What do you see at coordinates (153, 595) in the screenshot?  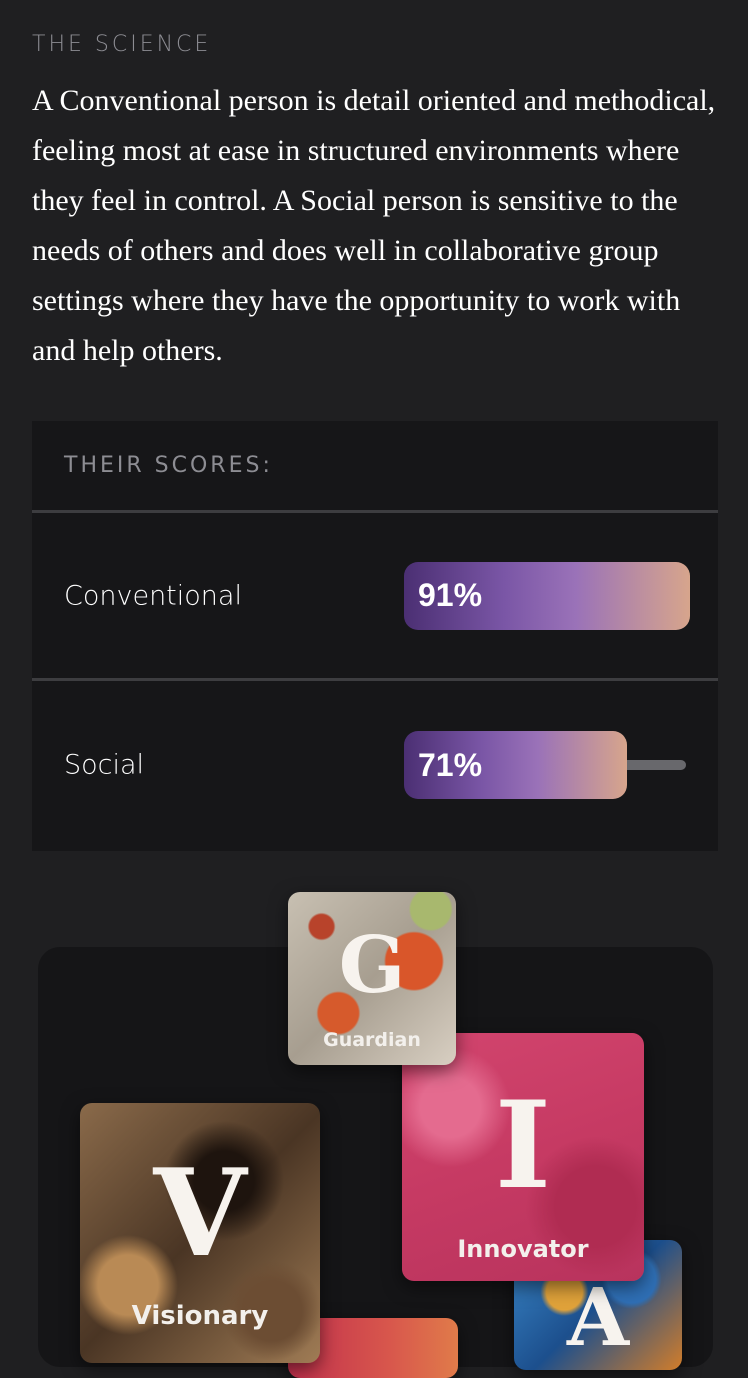 I see `score-label: Conventional` at bounding box center [153, 595].